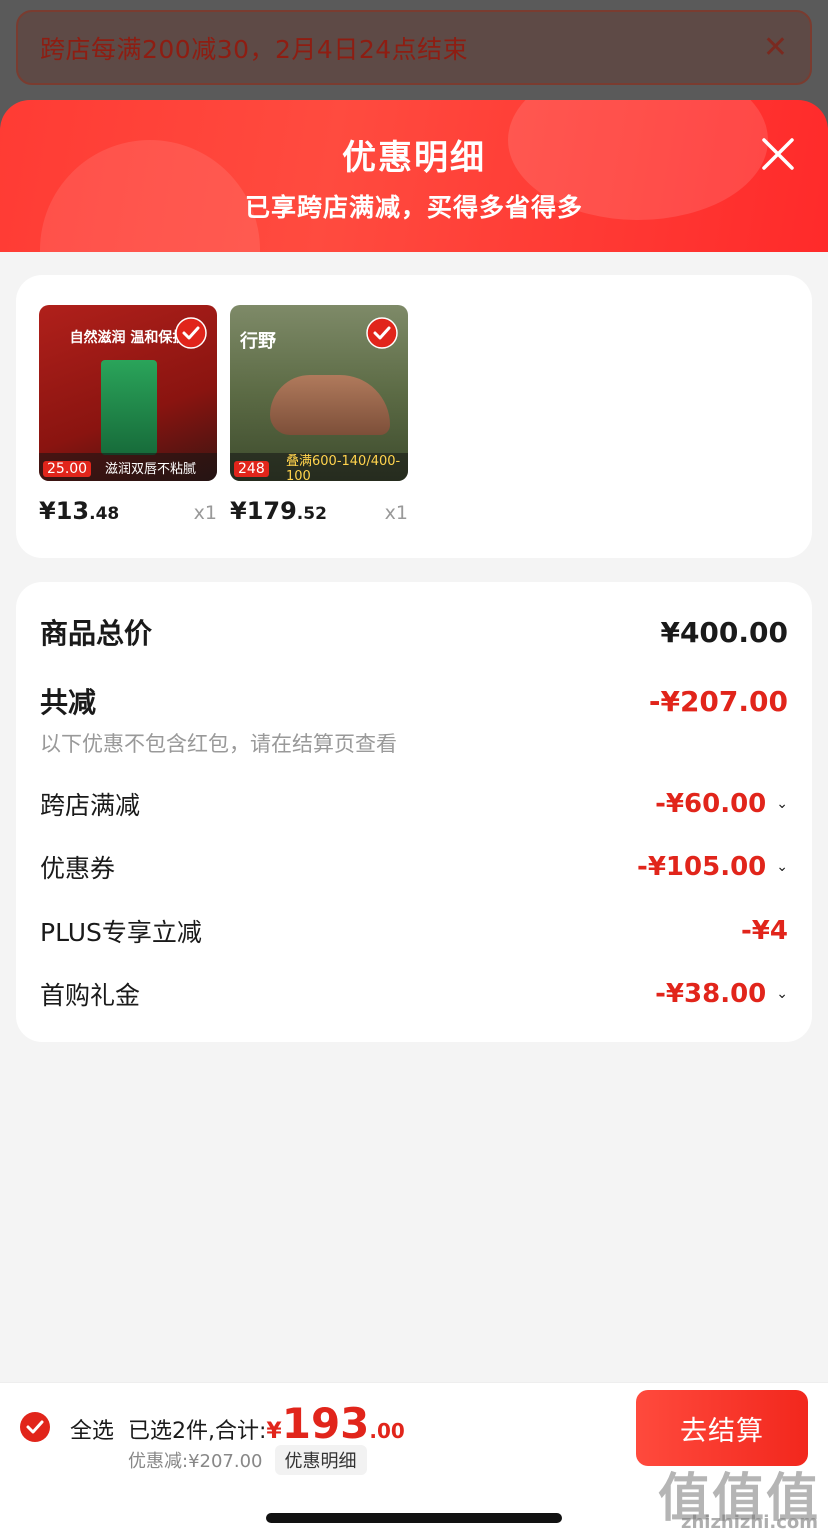 The width and height of the screenshot is (828, 1538). What do you see at coordinates (414, 701) in the screenshot?
I see `total-reduce-row: 共减 -¥207.00` at bounding box center [414, 701].